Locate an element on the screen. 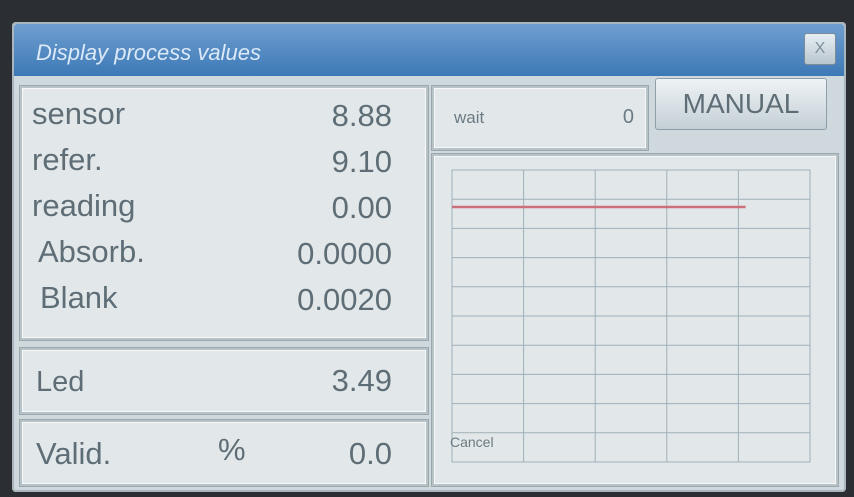  title-bar: Display process values X is located at coordinates (429, 50).